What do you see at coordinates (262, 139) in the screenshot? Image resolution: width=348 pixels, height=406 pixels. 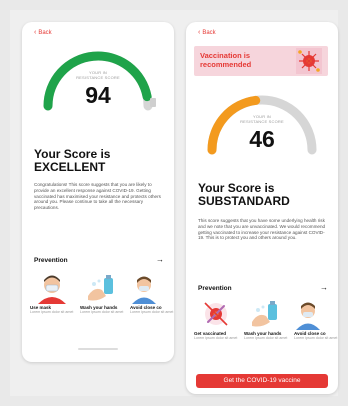 I see `score-value: 46` at bounding box center [262, 139].